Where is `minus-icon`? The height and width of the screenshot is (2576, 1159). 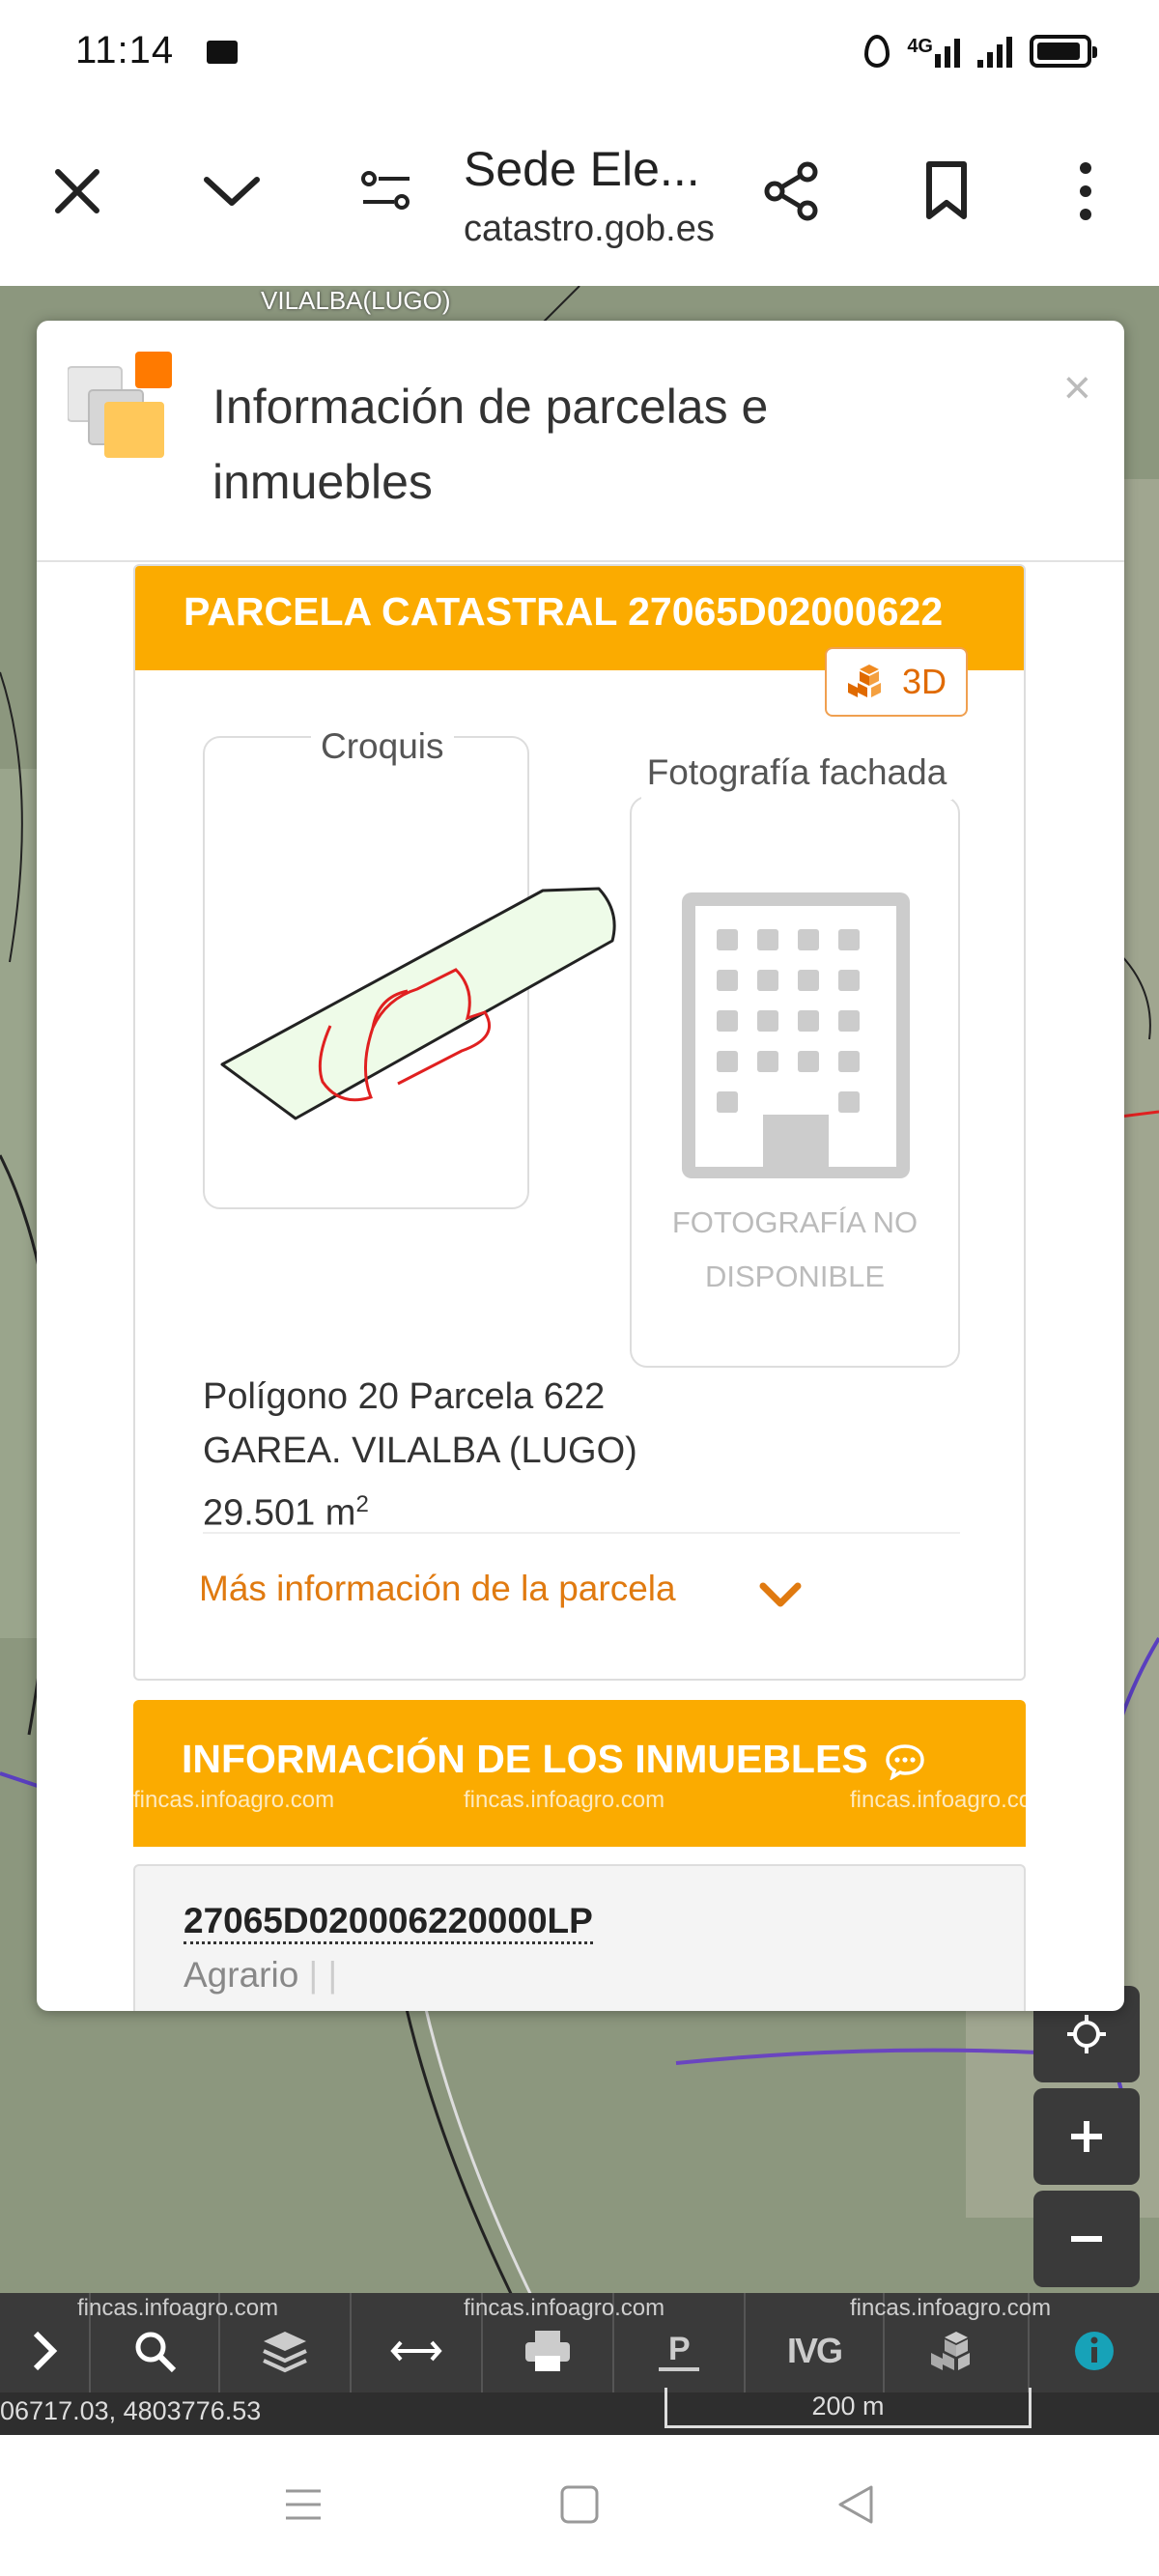
minus-icon is located at coordinates (1086, 2239).